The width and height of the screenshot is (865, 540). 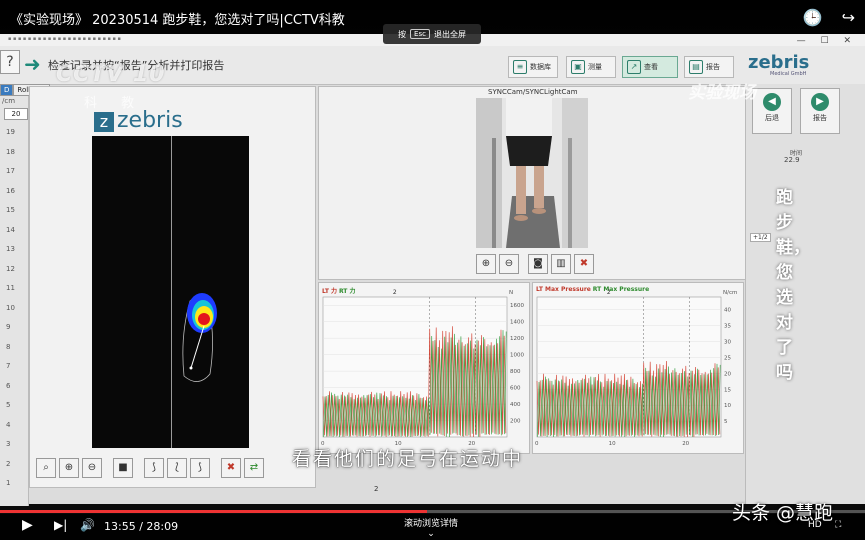 What do you see at coordinates (538, 264) in the screenshot?
I see `camera-icon: ◙` at bounding box center [538, 264].